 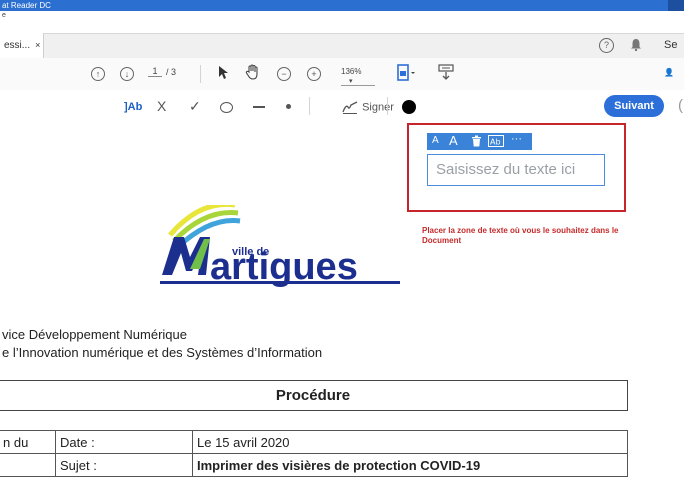 What do you see at coordinates (350, 107) in the screenshot?
I see `signature-pen-icon` at bounding box center [350, 107].